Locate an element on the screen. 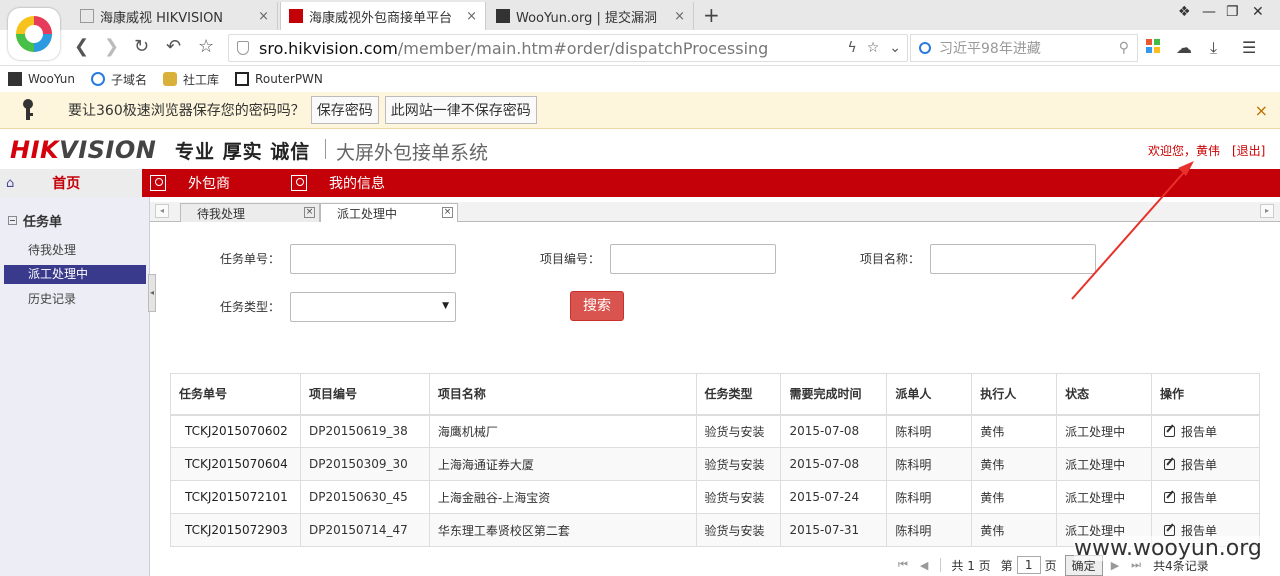 The image size is (1280, 576). menu-item-label: 我的信息 is located at coordinates (357, 184).